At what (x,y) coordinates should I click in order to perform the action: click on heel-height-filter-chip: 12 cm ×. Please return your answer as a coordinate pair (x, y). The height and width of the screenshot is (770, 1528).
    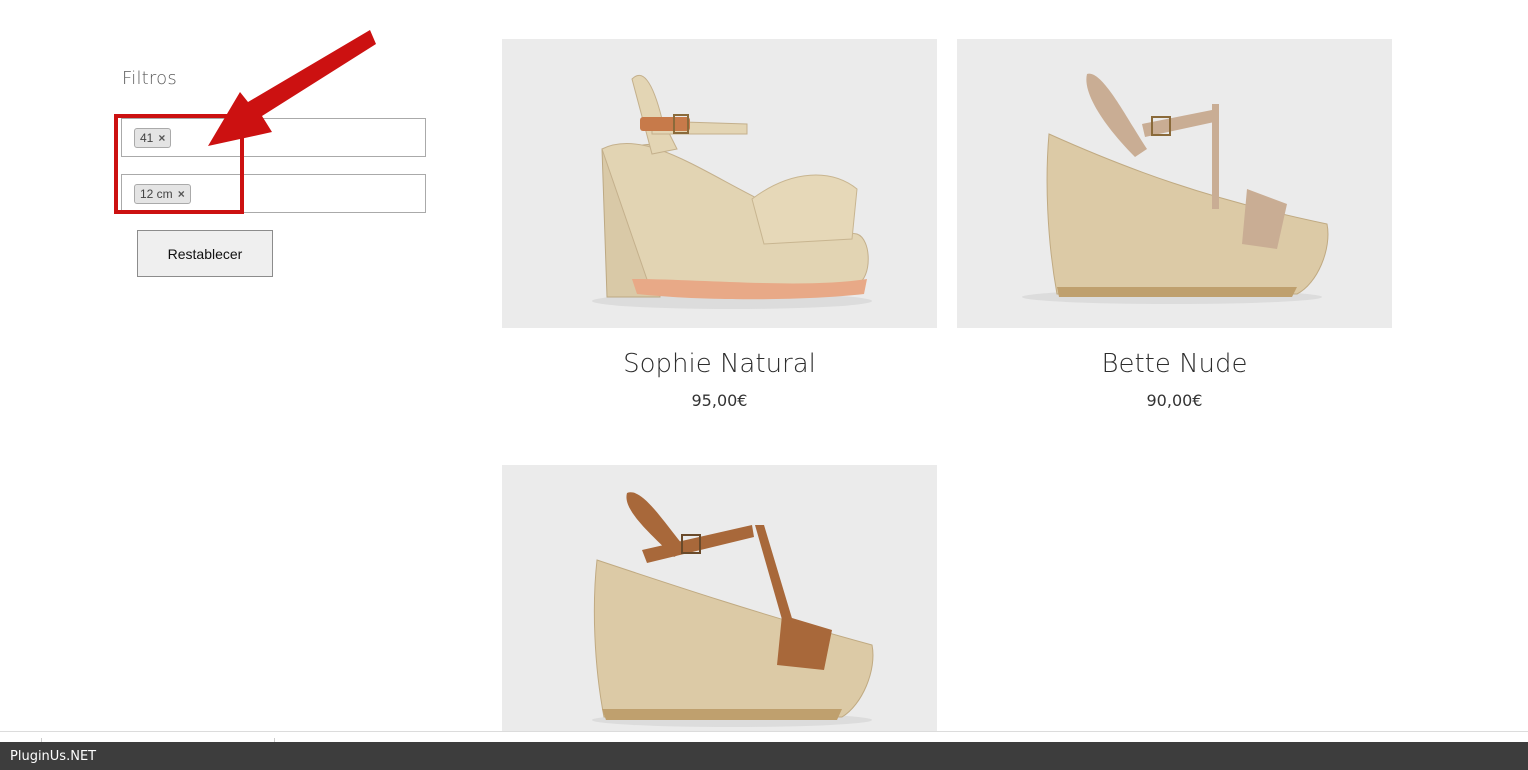
    Looking at the image, I should click on (162, 194).